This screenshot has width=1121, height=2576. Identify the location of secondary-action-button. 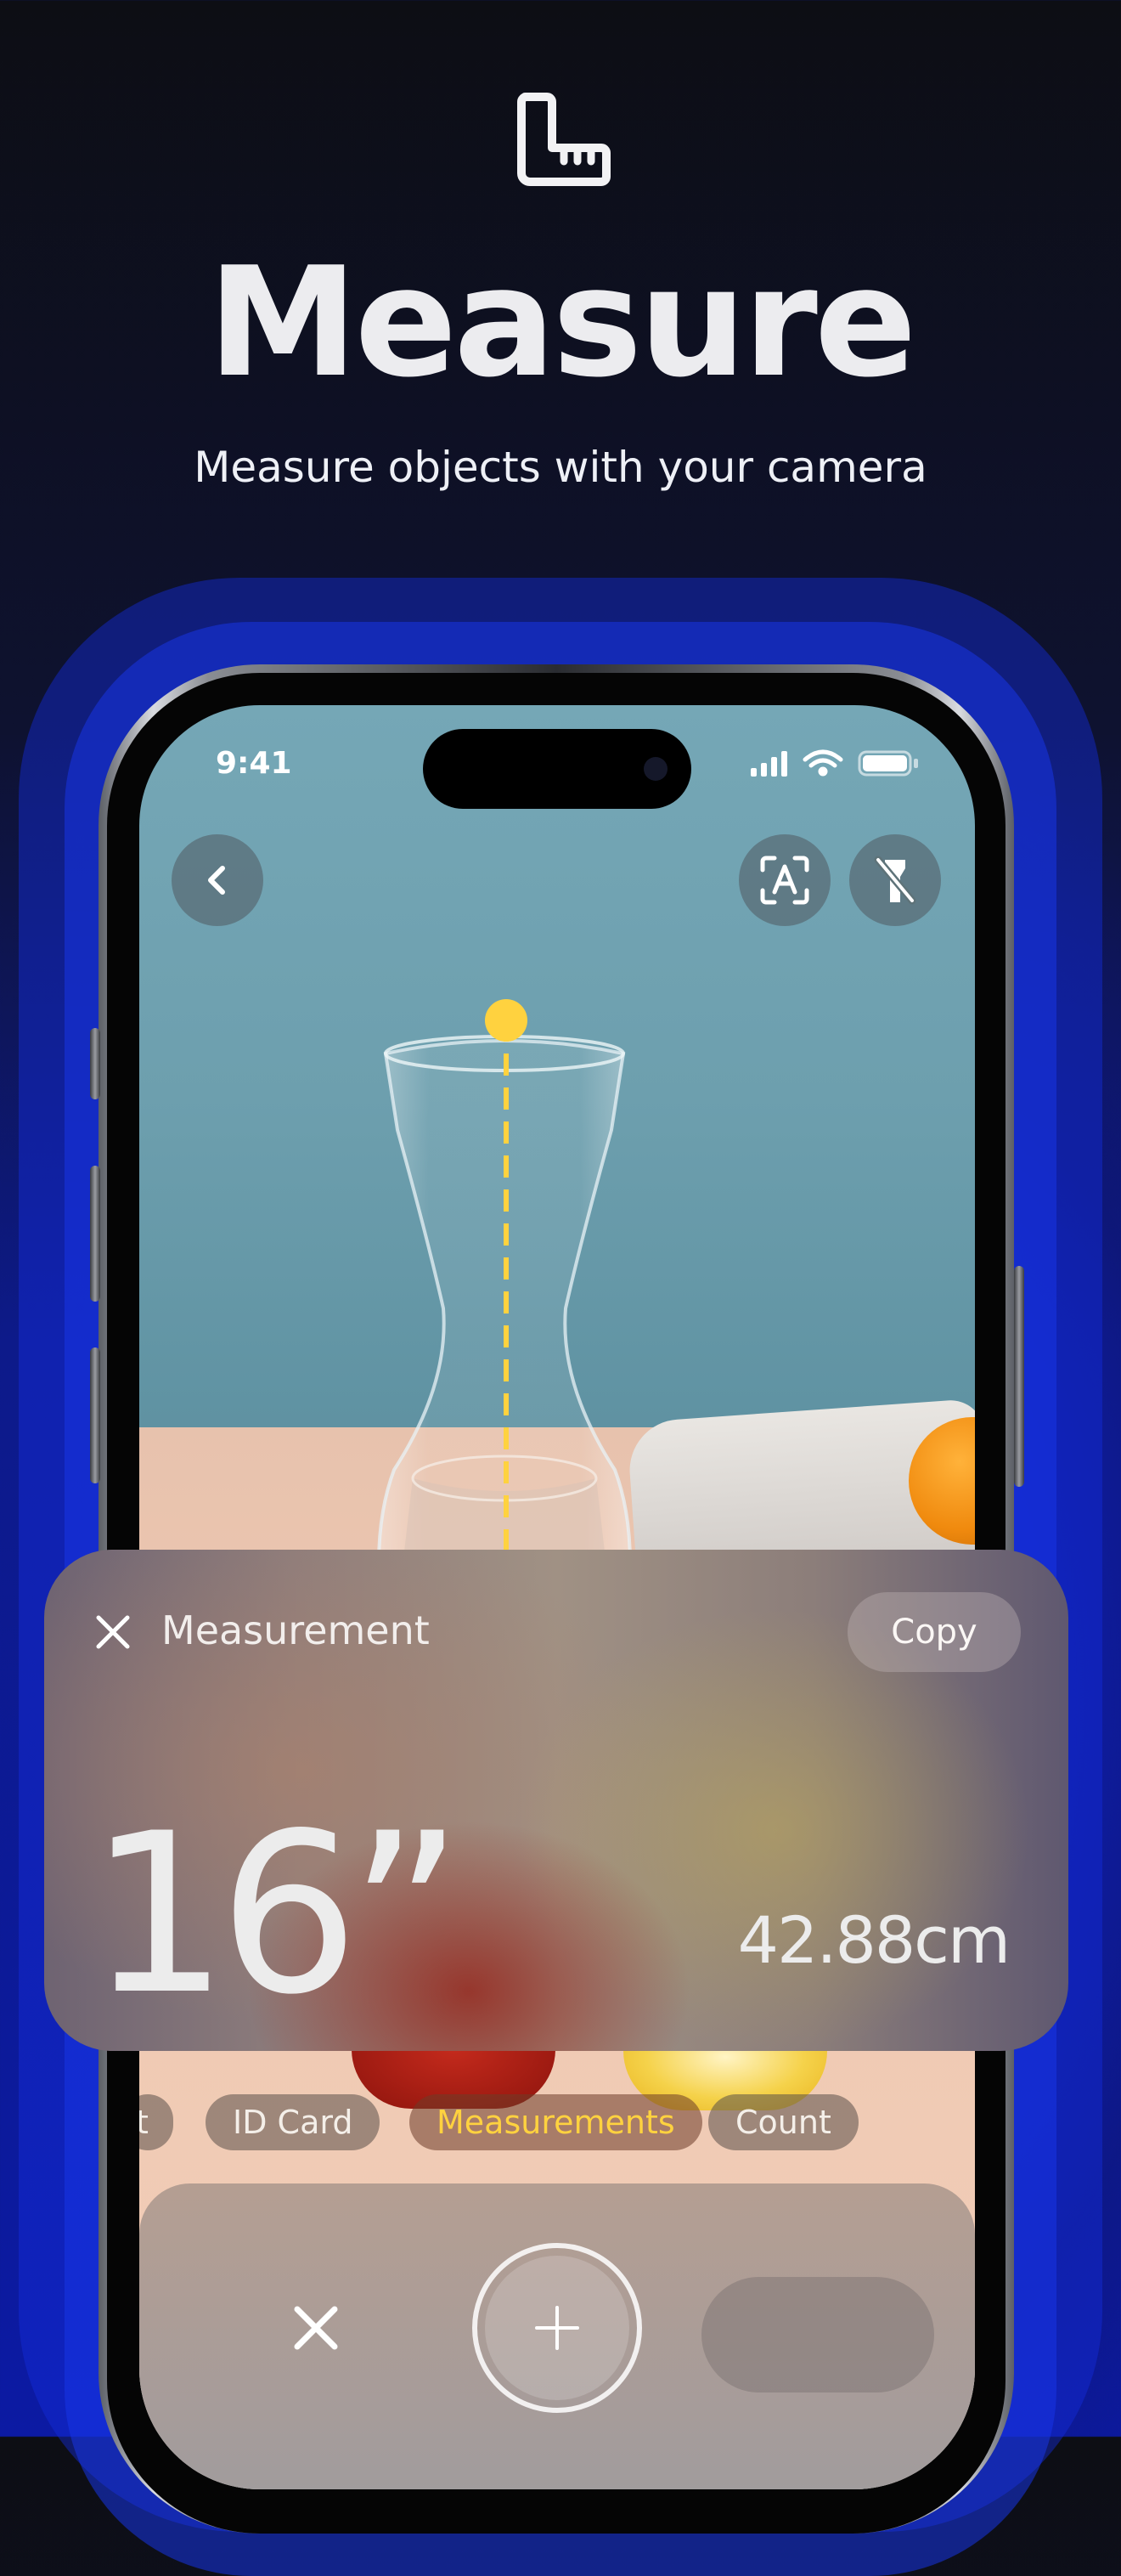
(817, 2334).